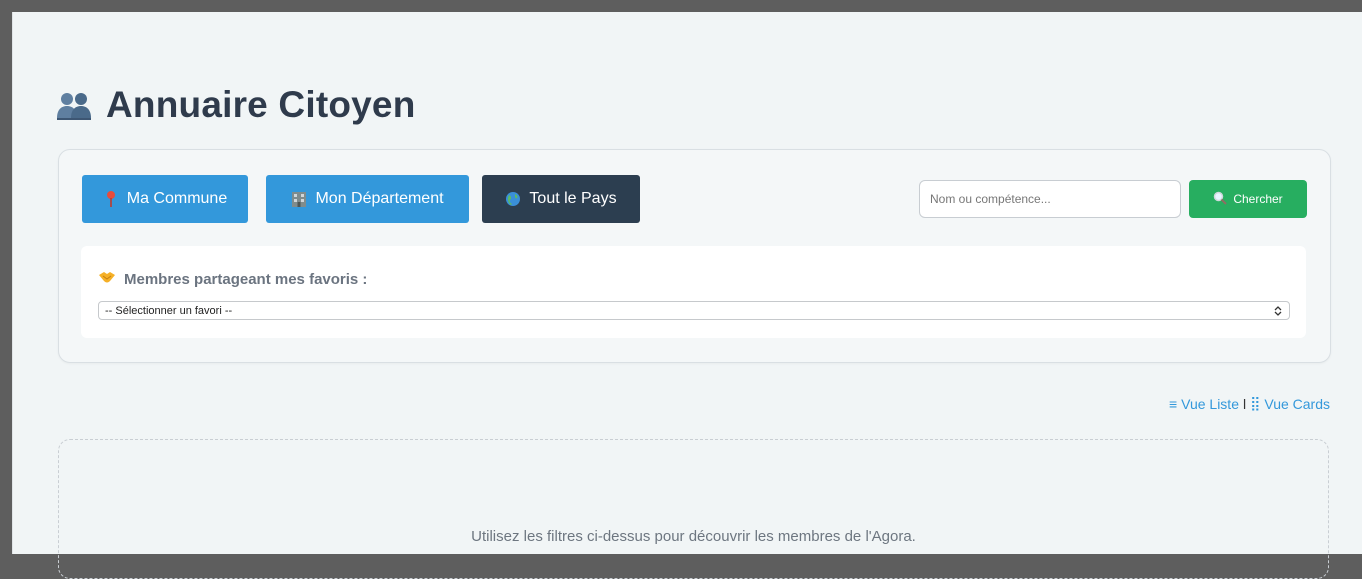  What do you see at coordinates (513, 199) in the screenshot?
I see `globe-icon` at bounding box center [513, 199].